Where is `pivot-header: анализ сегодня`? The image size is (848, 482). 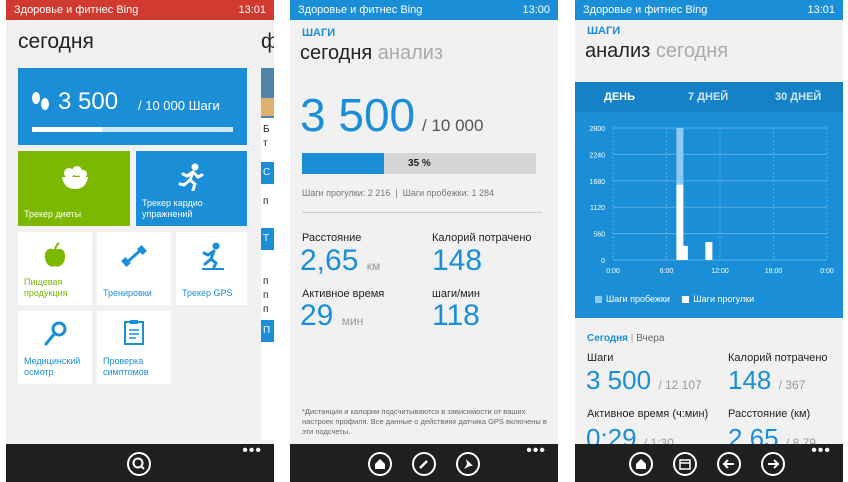
pivot-header: анализ сегодня is located at coordinates (656, 51).